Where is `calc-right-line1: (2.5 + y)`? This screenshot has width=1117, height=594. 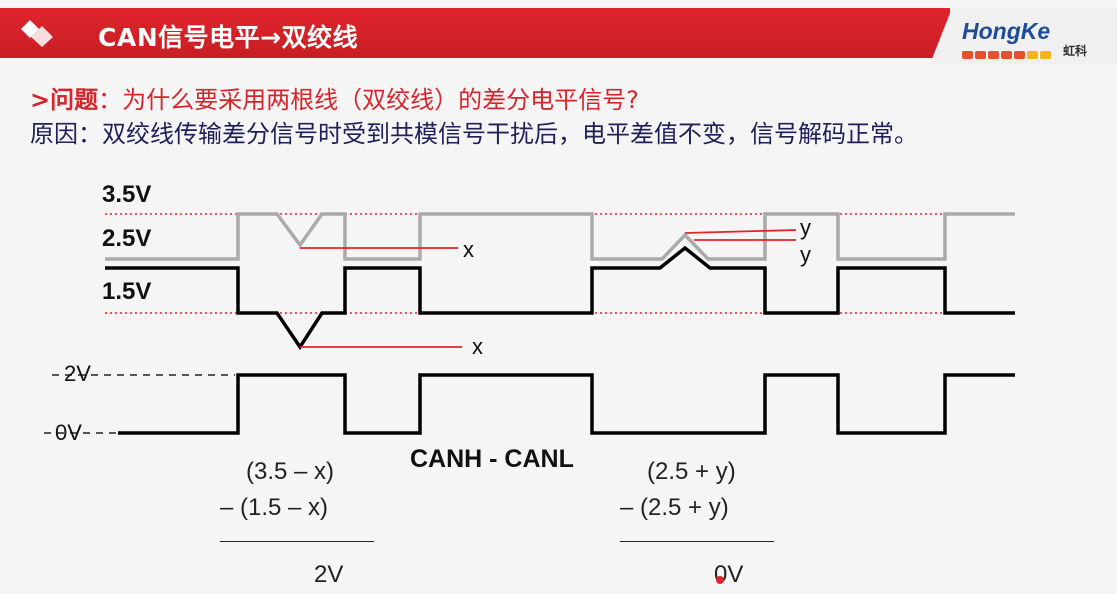 calc-right-line1: (2.5 + y) is located at coordinates (691, 471).